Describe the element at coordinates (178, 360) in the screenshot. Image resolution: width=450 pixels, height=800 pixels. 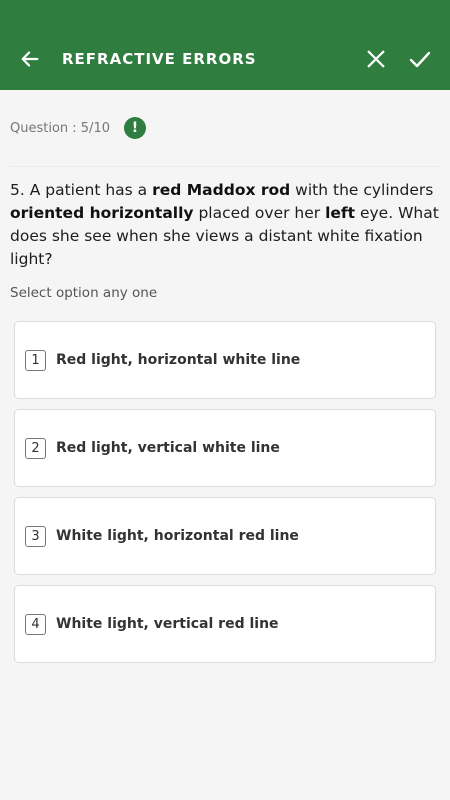
I see `option-label: Red light, horizontal white line` at that location.